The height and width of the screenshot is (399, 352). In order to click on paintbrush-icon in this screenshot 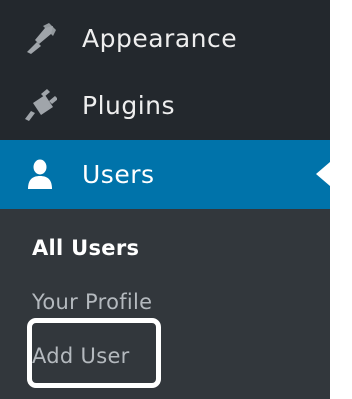, I will do `click(40, 39)`.